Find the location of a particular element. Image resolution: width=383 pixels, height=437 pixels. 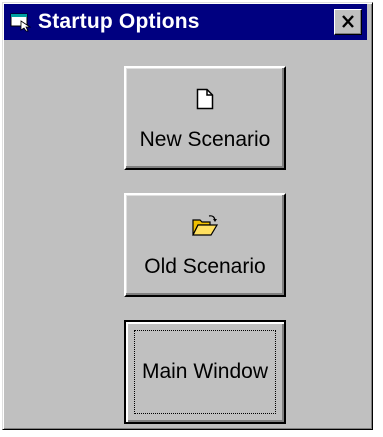

close-icon is located at coordinates (348, 22).